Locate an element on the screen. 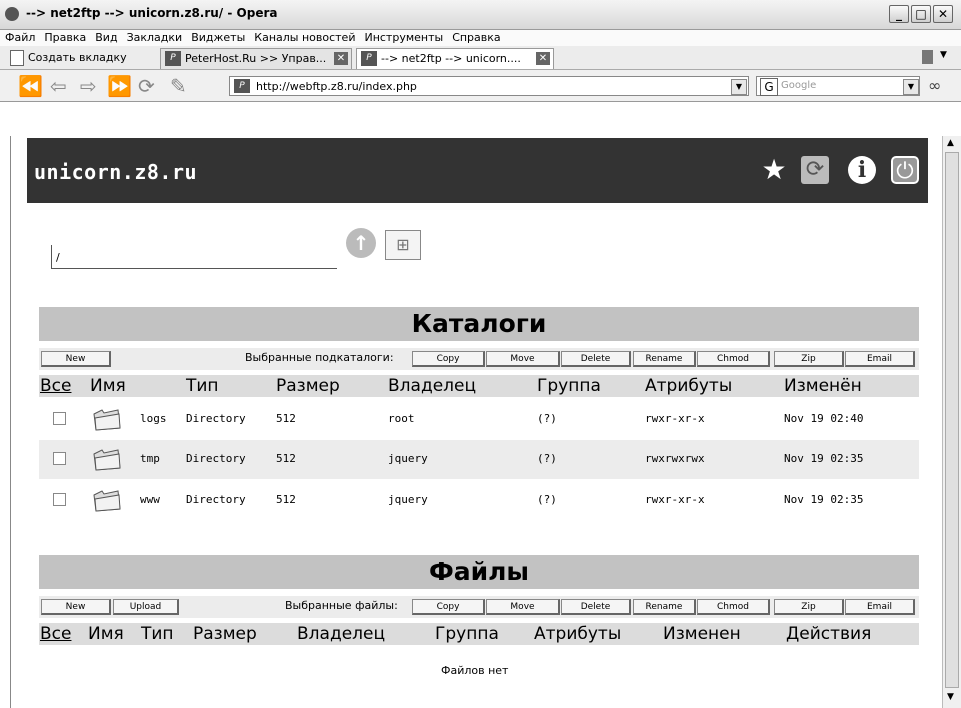  dir-name-link: www is located at coordinates (150, 499).